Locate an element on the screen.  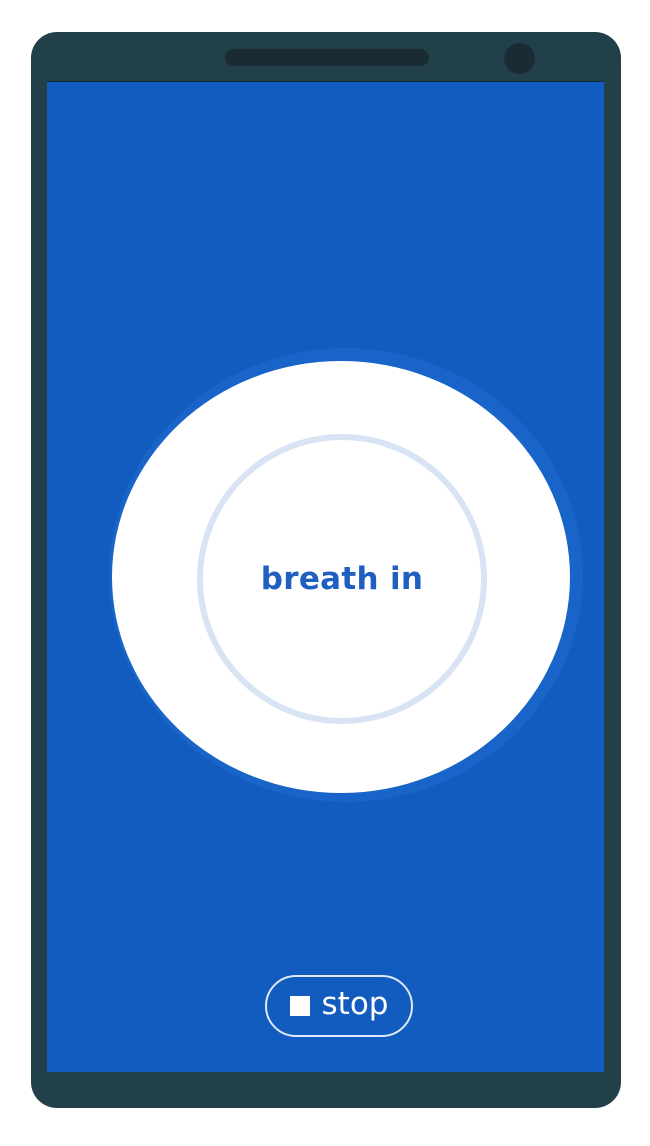
breathing-phase-text: breath in is located at coordinates (342, 579).